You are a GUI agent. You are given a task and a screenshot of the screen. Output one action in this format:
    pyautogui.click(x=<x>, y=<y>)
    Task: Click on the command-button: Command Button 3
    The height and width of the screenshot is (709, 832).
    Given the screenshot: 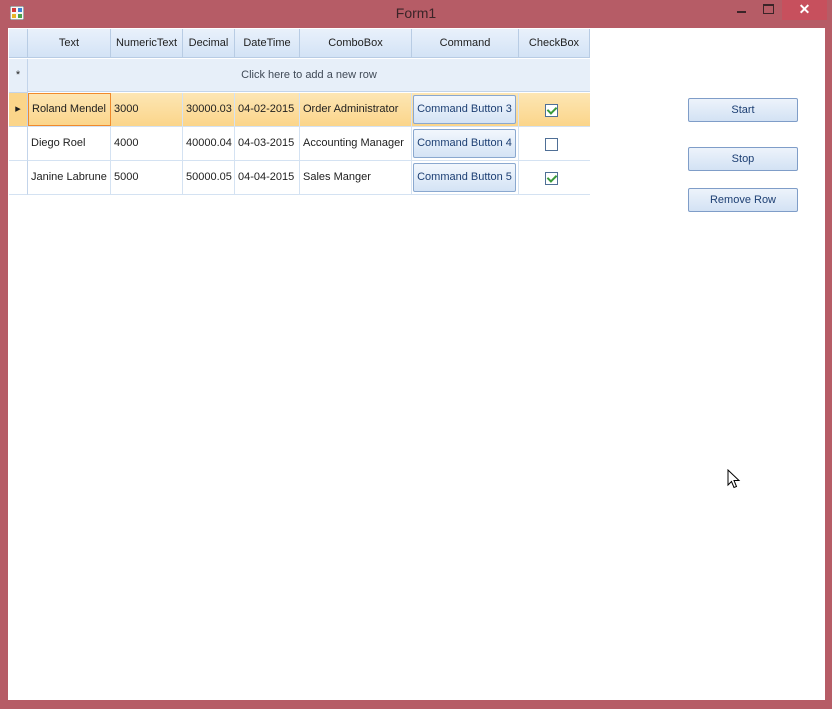 What is the action you would take?
    pyautogui.click(x=464, y=109)
    